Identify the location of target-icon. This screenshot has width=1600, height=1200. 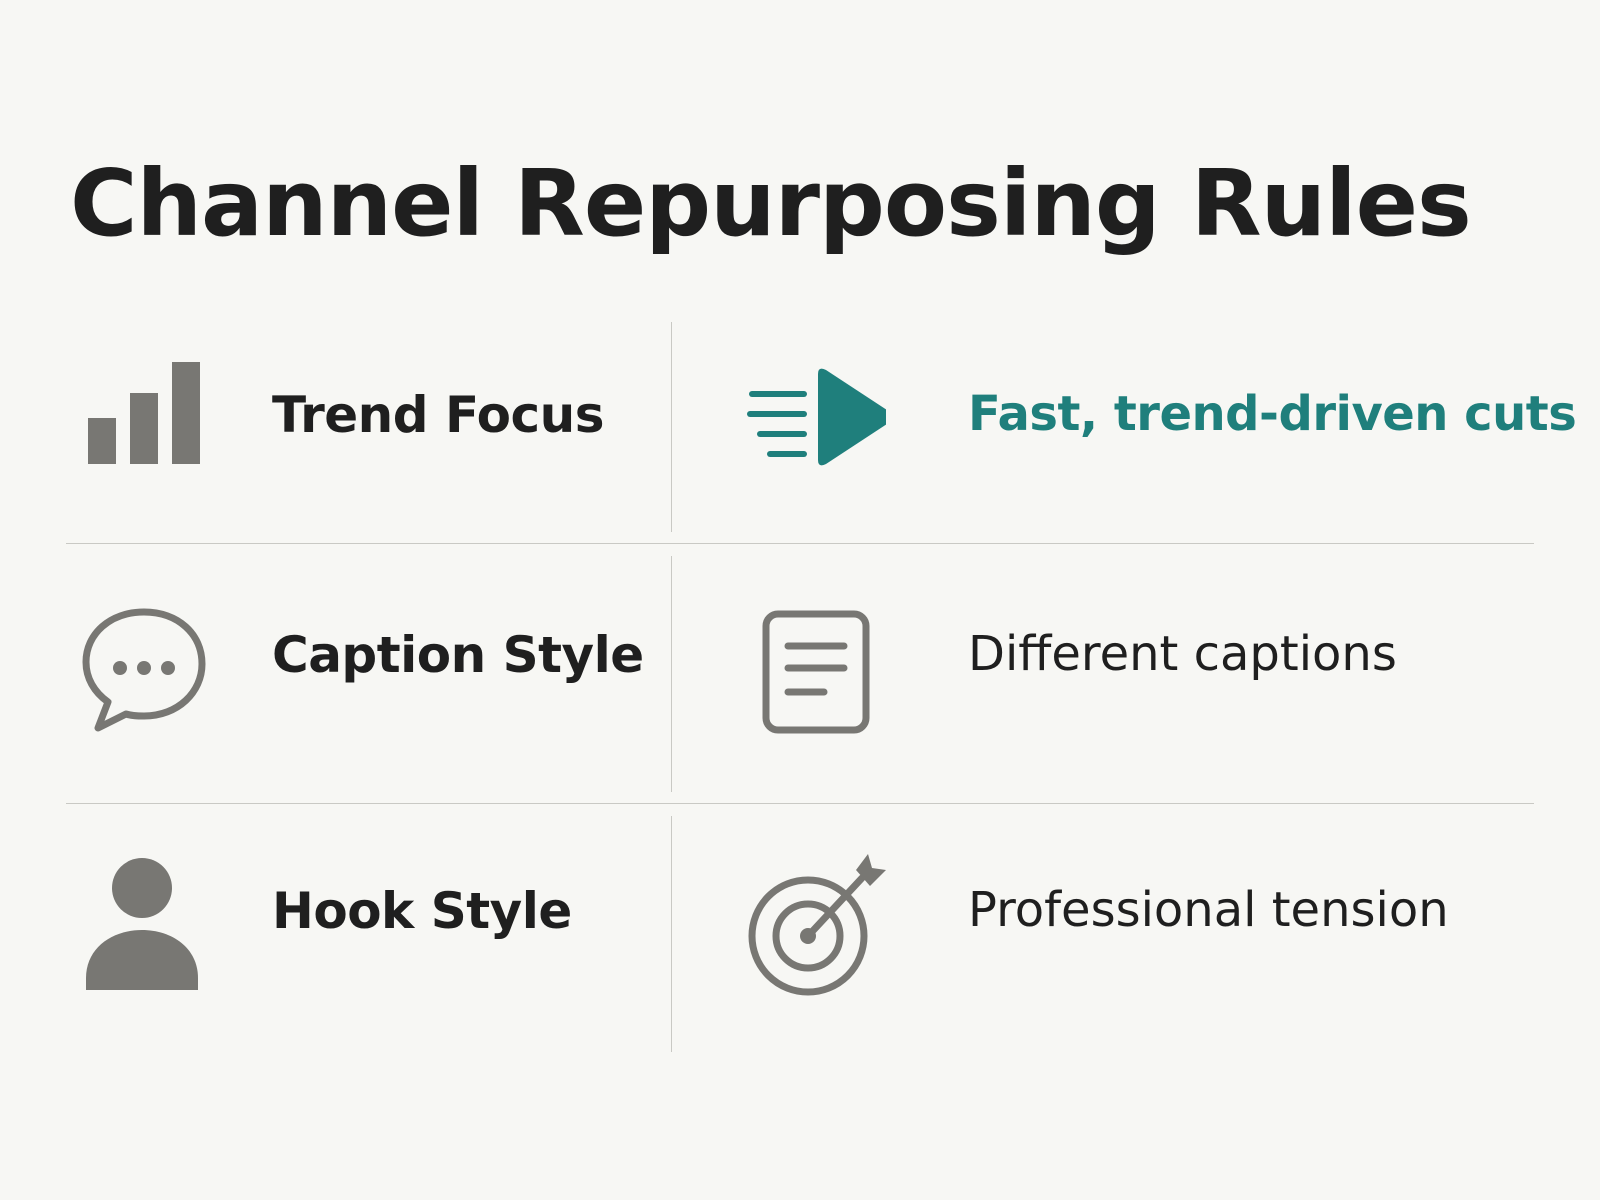
(816, 923).